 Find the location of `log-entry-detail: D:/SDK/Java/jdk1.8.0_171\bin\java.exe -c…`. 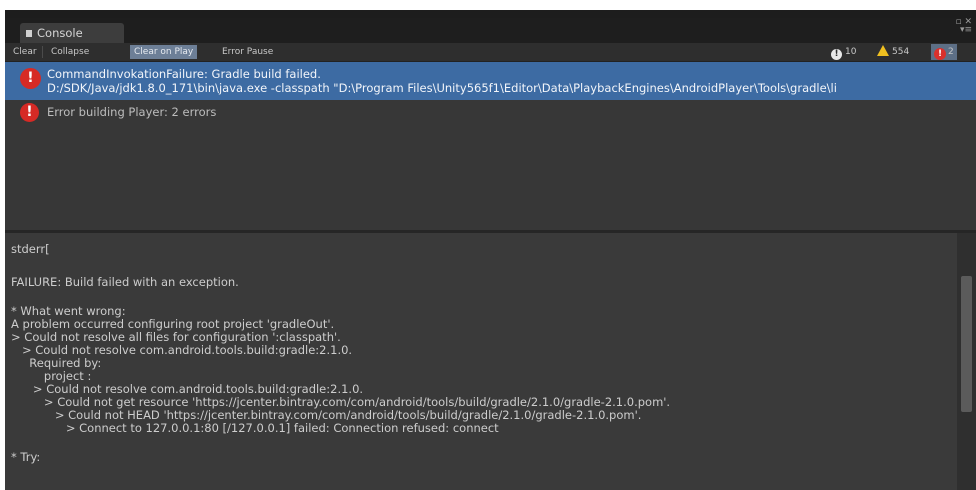

log-entry-detail: D:/SDK/Java/jdk1.8.0_171\bin\java.exe -c… is located at coordinates (442, 88).